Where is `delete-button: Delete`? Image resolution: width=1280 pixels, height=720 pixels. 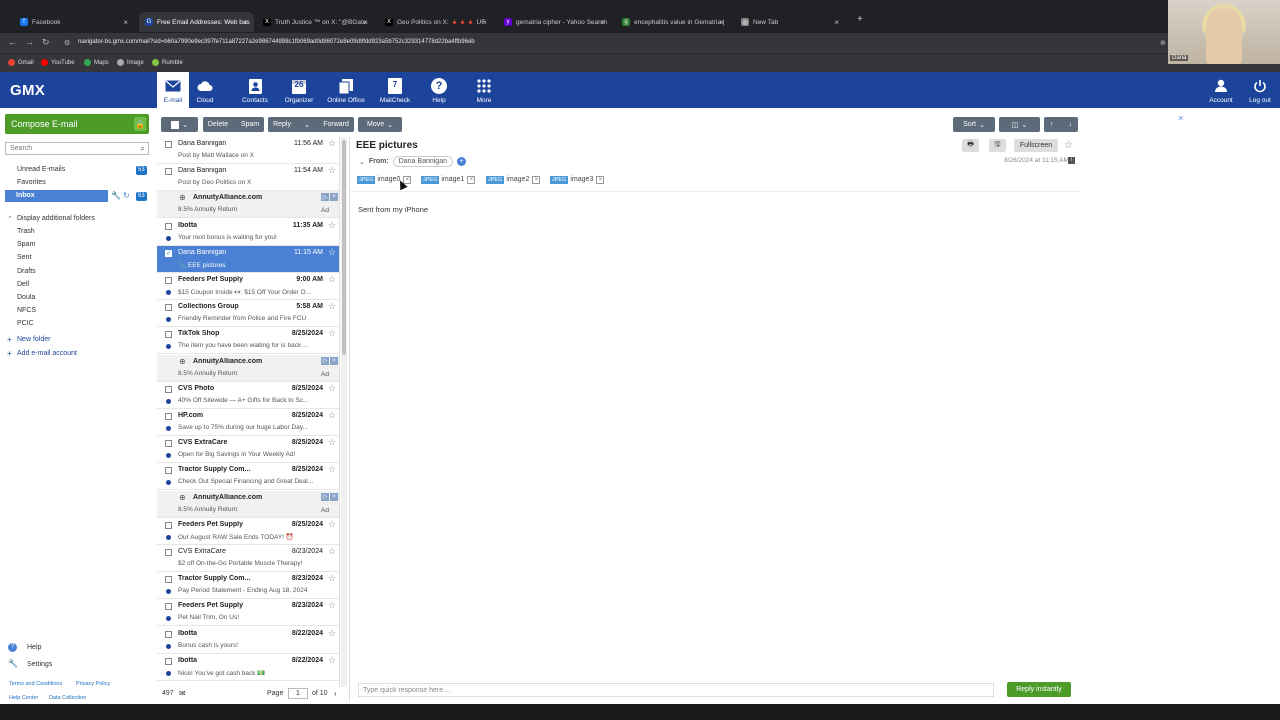 delete-button: Delete is located at coordinates (218, 124).